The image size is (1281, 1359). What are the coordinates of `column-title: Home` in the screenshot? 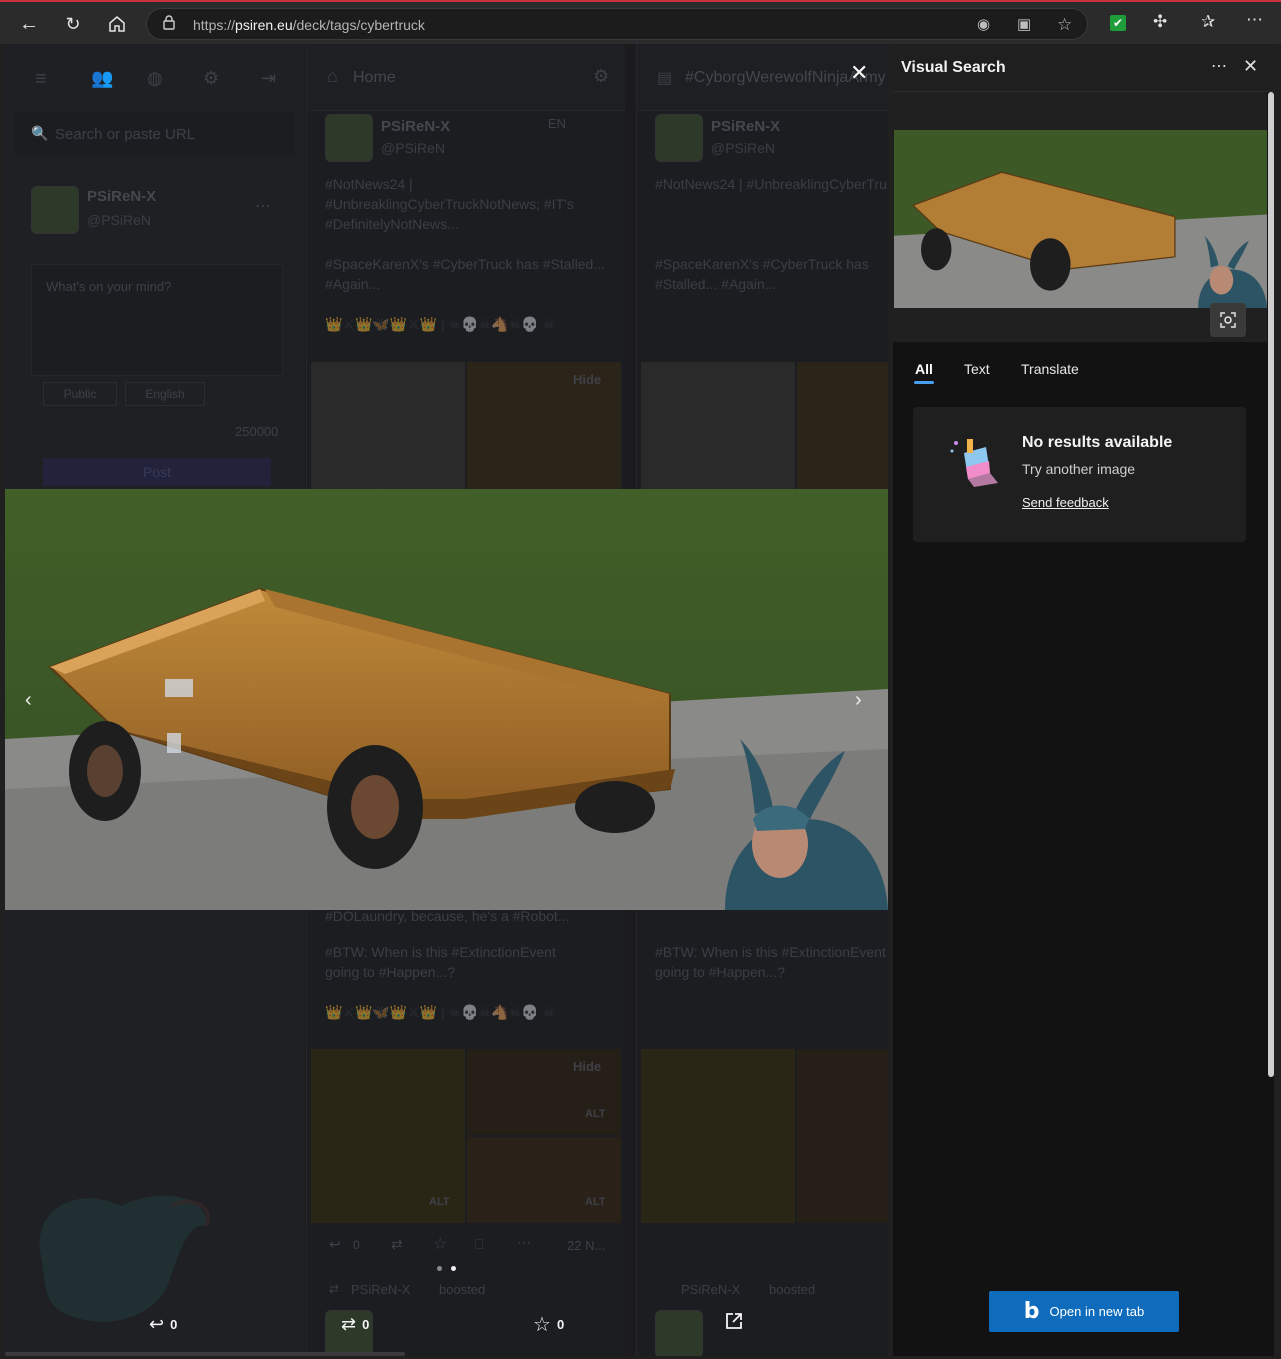 It's located at (374, 78).